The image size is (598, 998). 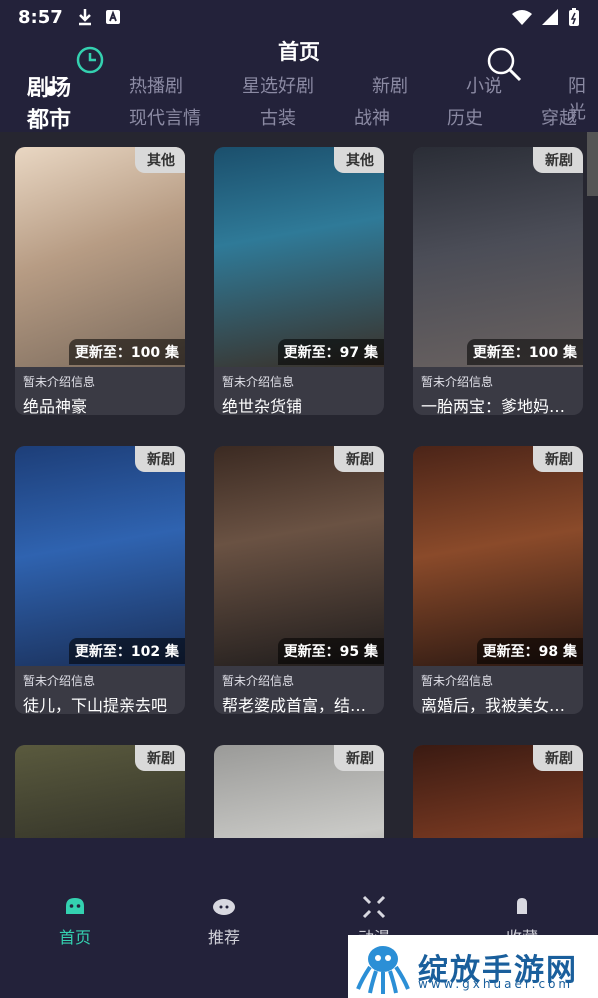 I want to click on tab-hot: 热播剧, so click(x=156, y=85).